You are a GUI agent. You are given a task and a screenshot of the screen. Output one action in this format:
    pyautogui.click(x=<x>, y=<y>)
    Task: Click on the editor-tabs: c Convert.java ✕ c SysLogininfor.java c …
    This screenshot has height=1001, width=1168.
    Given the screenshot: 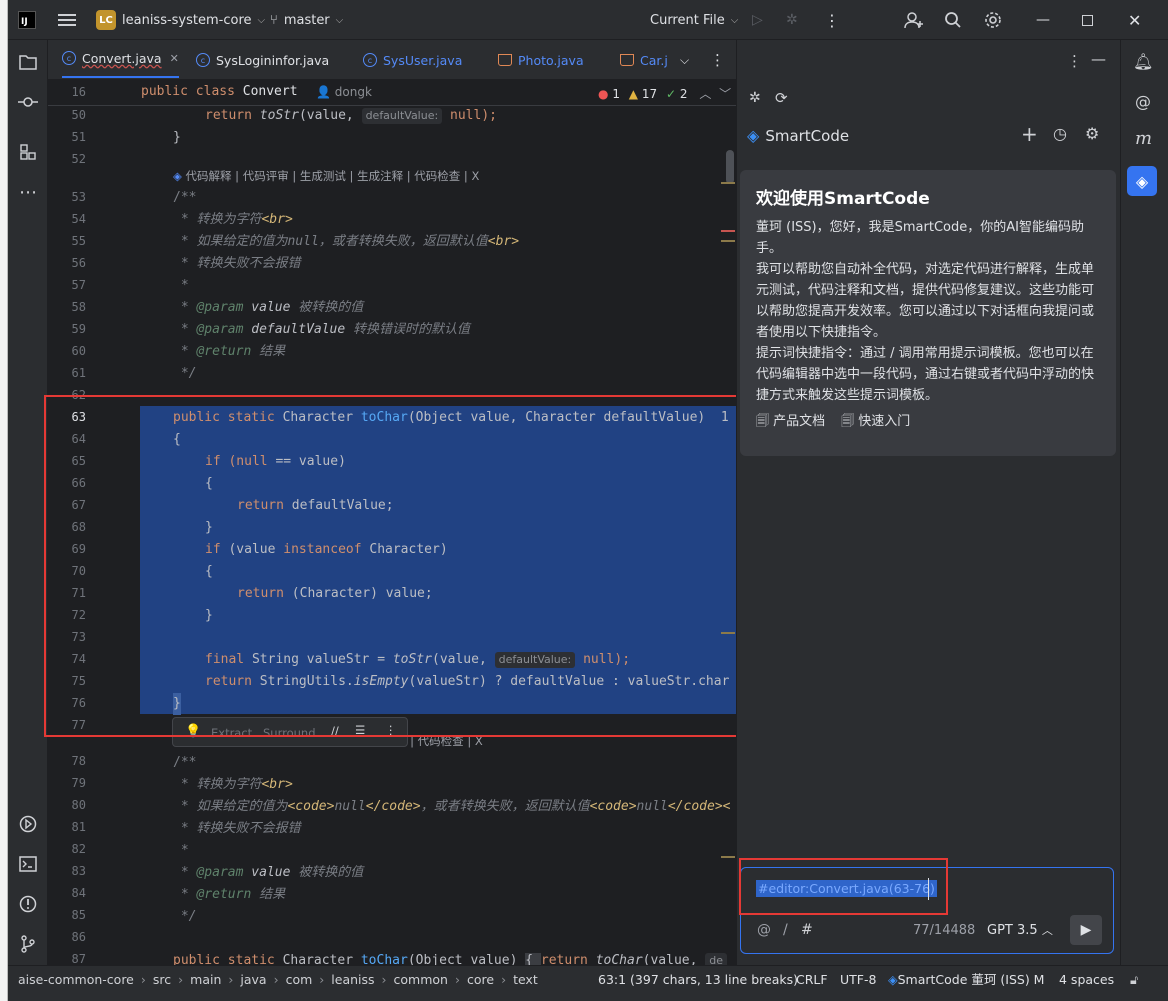 What is the action you would take?
    pyautogui.click(x=392, y=60)
    